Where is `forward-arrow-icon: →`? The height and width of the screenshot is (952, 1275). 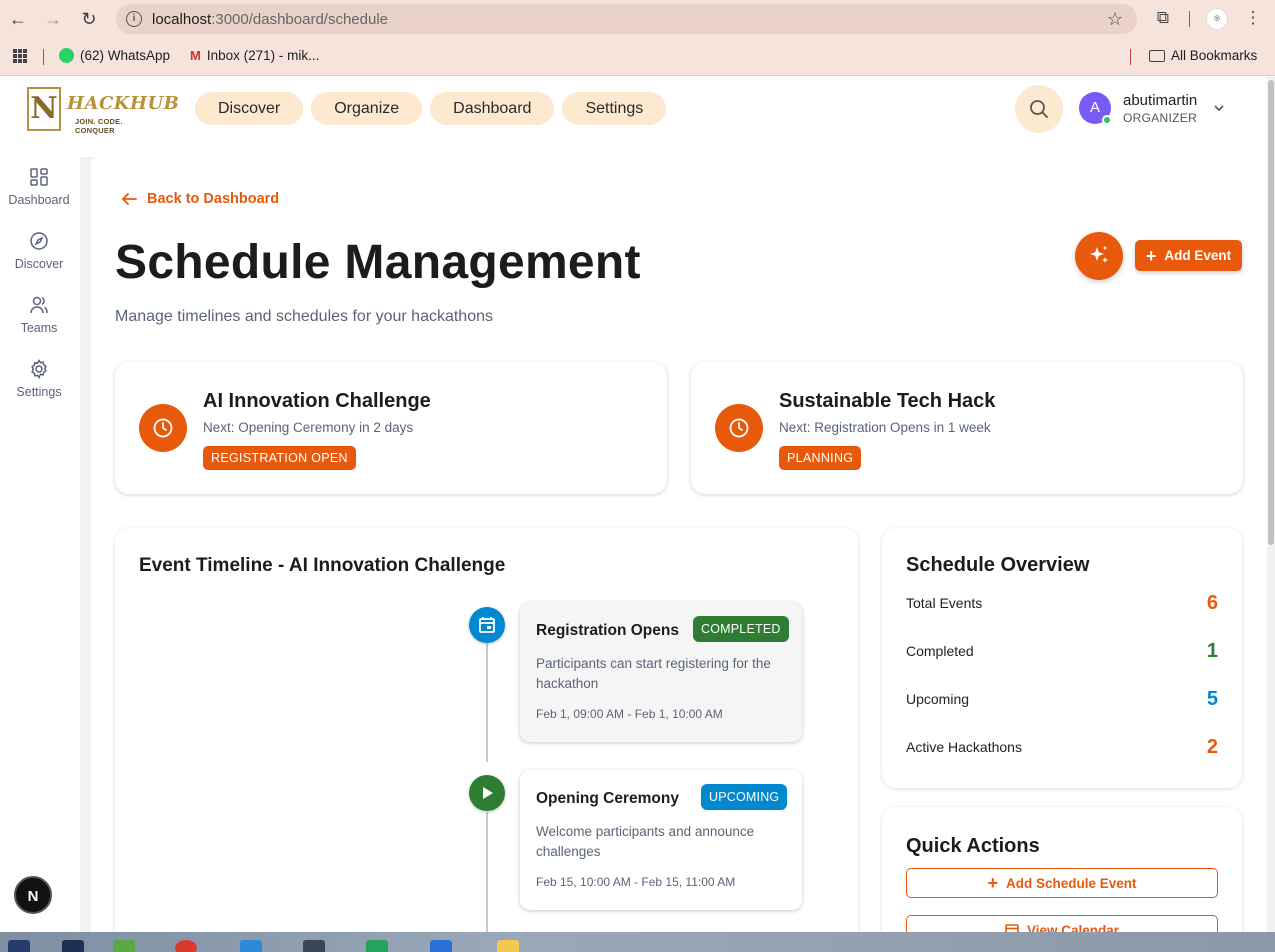
forward-arrow-icon: → is located at coordinates (53, 19).